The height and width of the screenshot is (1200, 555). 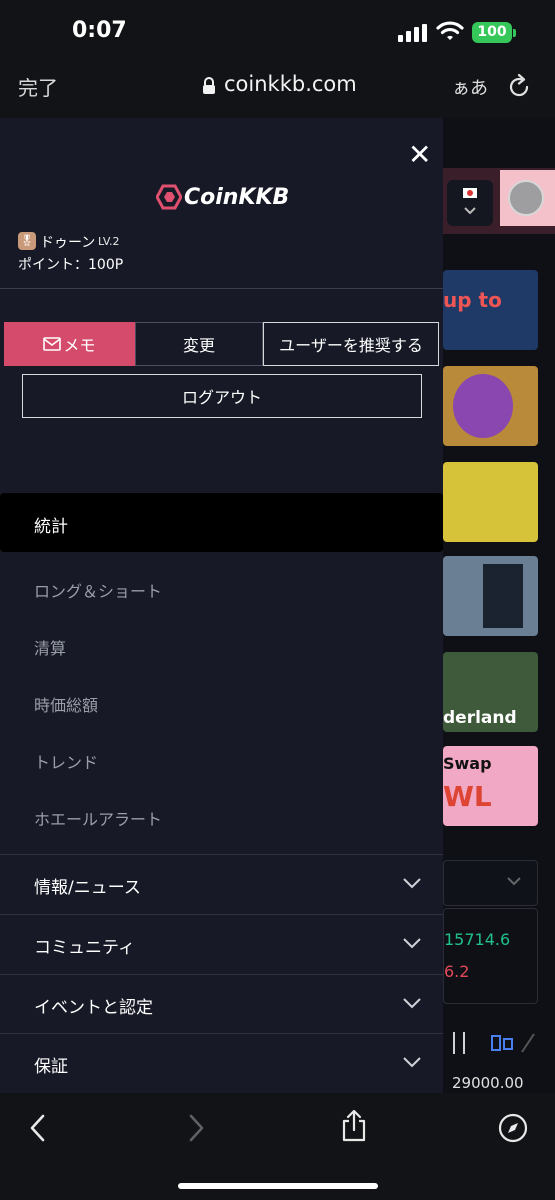 What do you see at coordinates (169, 197) in the screenshot?
I see `coinkkb-logo-icon` at bounding box center [169, 197].